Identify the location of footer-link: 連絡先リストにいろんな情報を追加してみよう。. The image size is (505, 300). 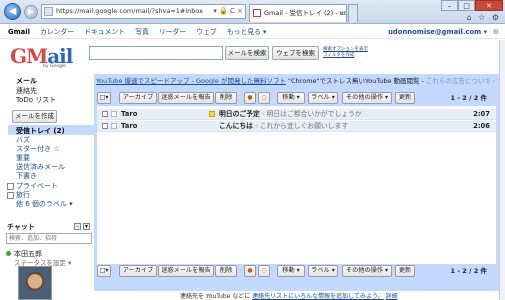
(317, 296).